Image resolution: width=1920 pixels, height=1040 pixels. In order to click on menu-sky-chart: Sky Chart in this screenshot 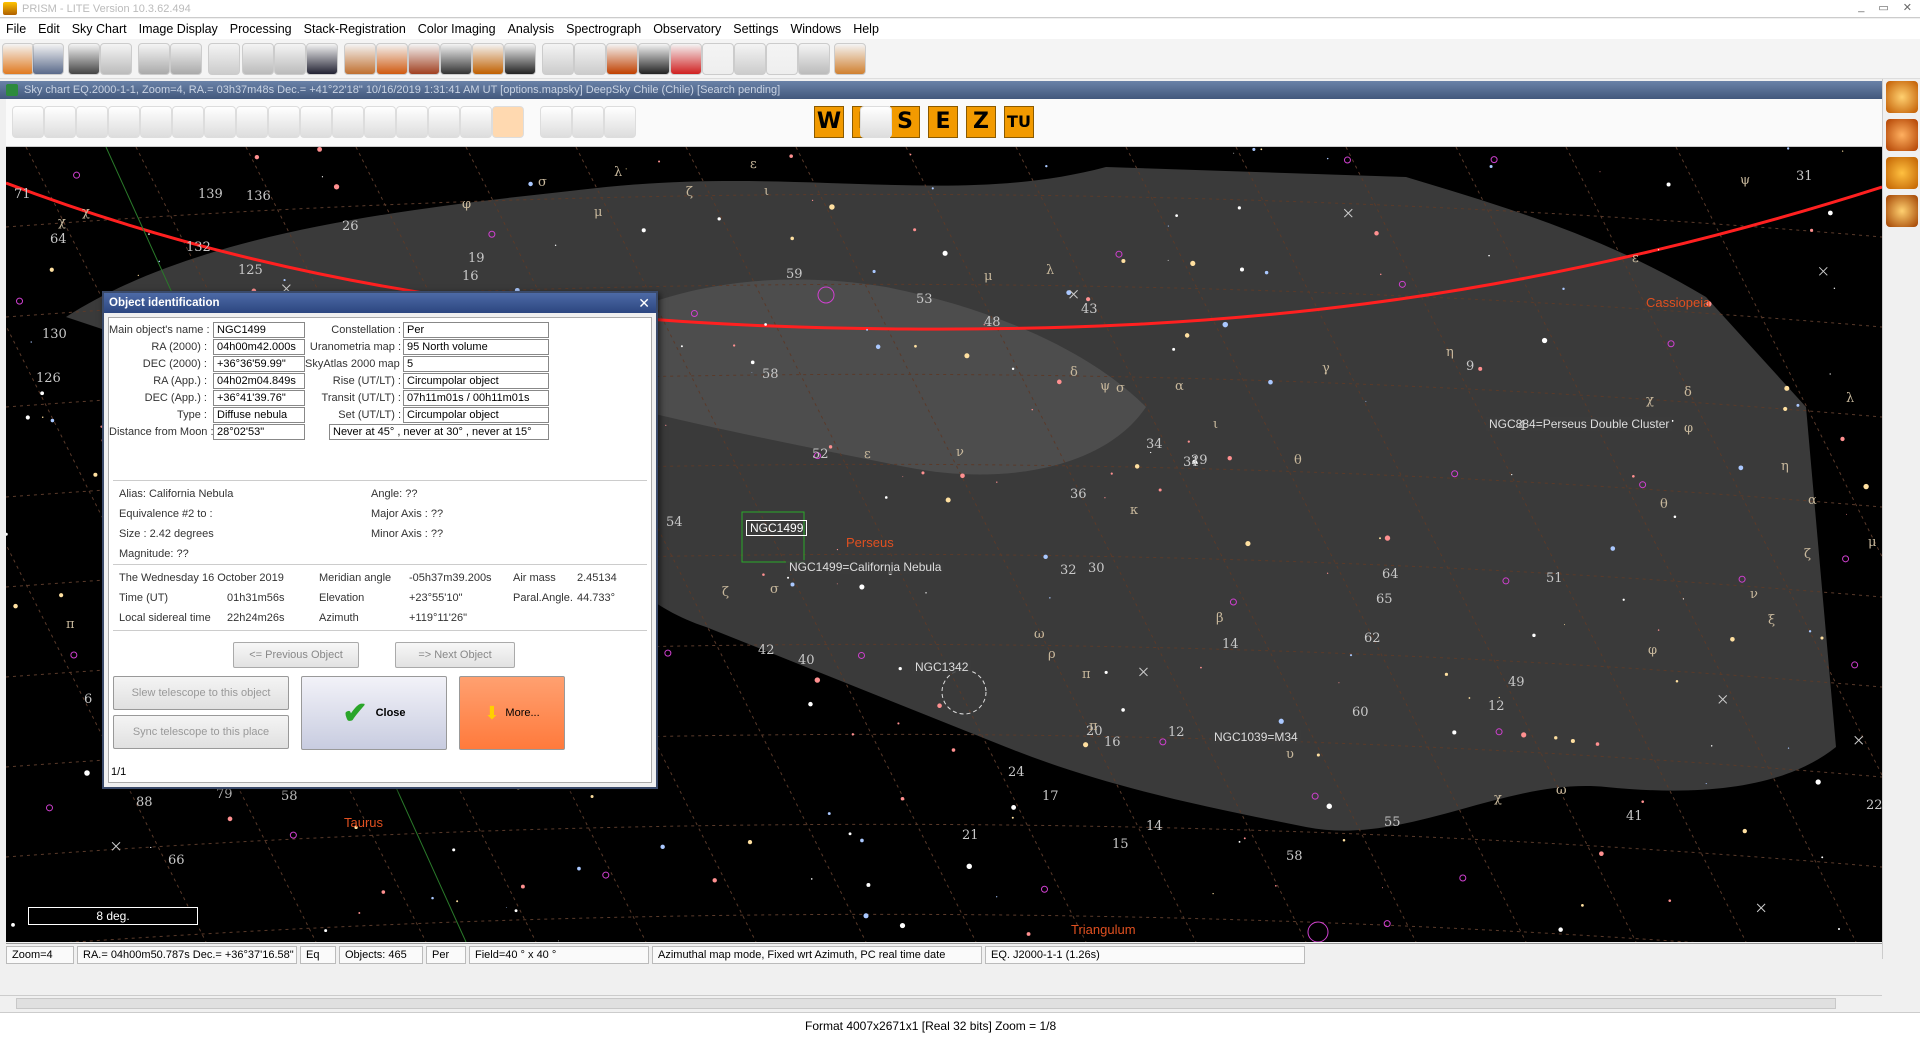, I will do `click(99, 29)`.